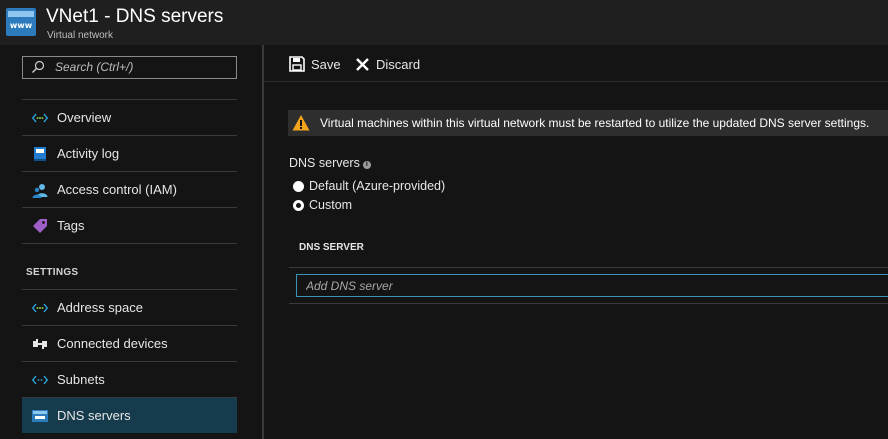  I want to click on radio-default-circle, so click(298, 186).